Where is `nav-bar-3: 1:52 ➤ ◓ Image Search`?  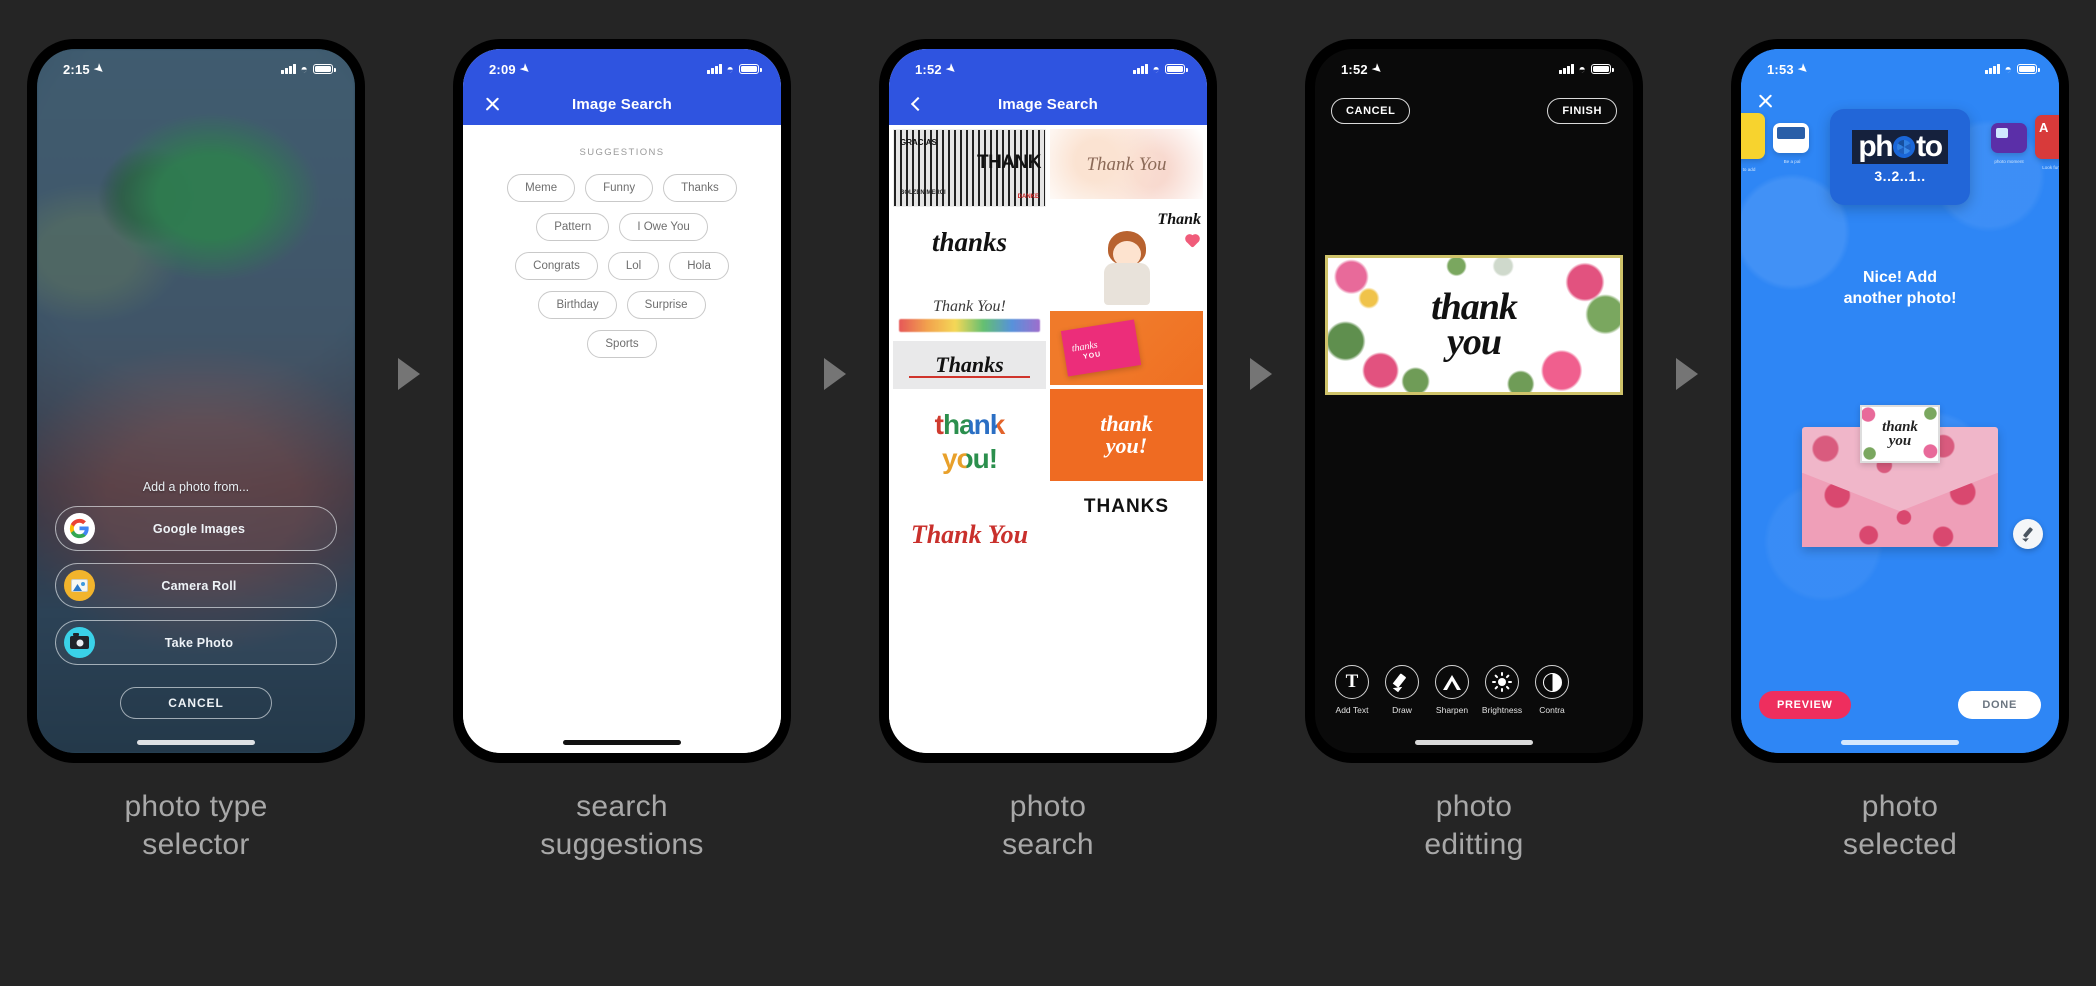
nav-bar-3: 1:52 ➤ ◓ Image Search is located at coordinates (1048, 87).